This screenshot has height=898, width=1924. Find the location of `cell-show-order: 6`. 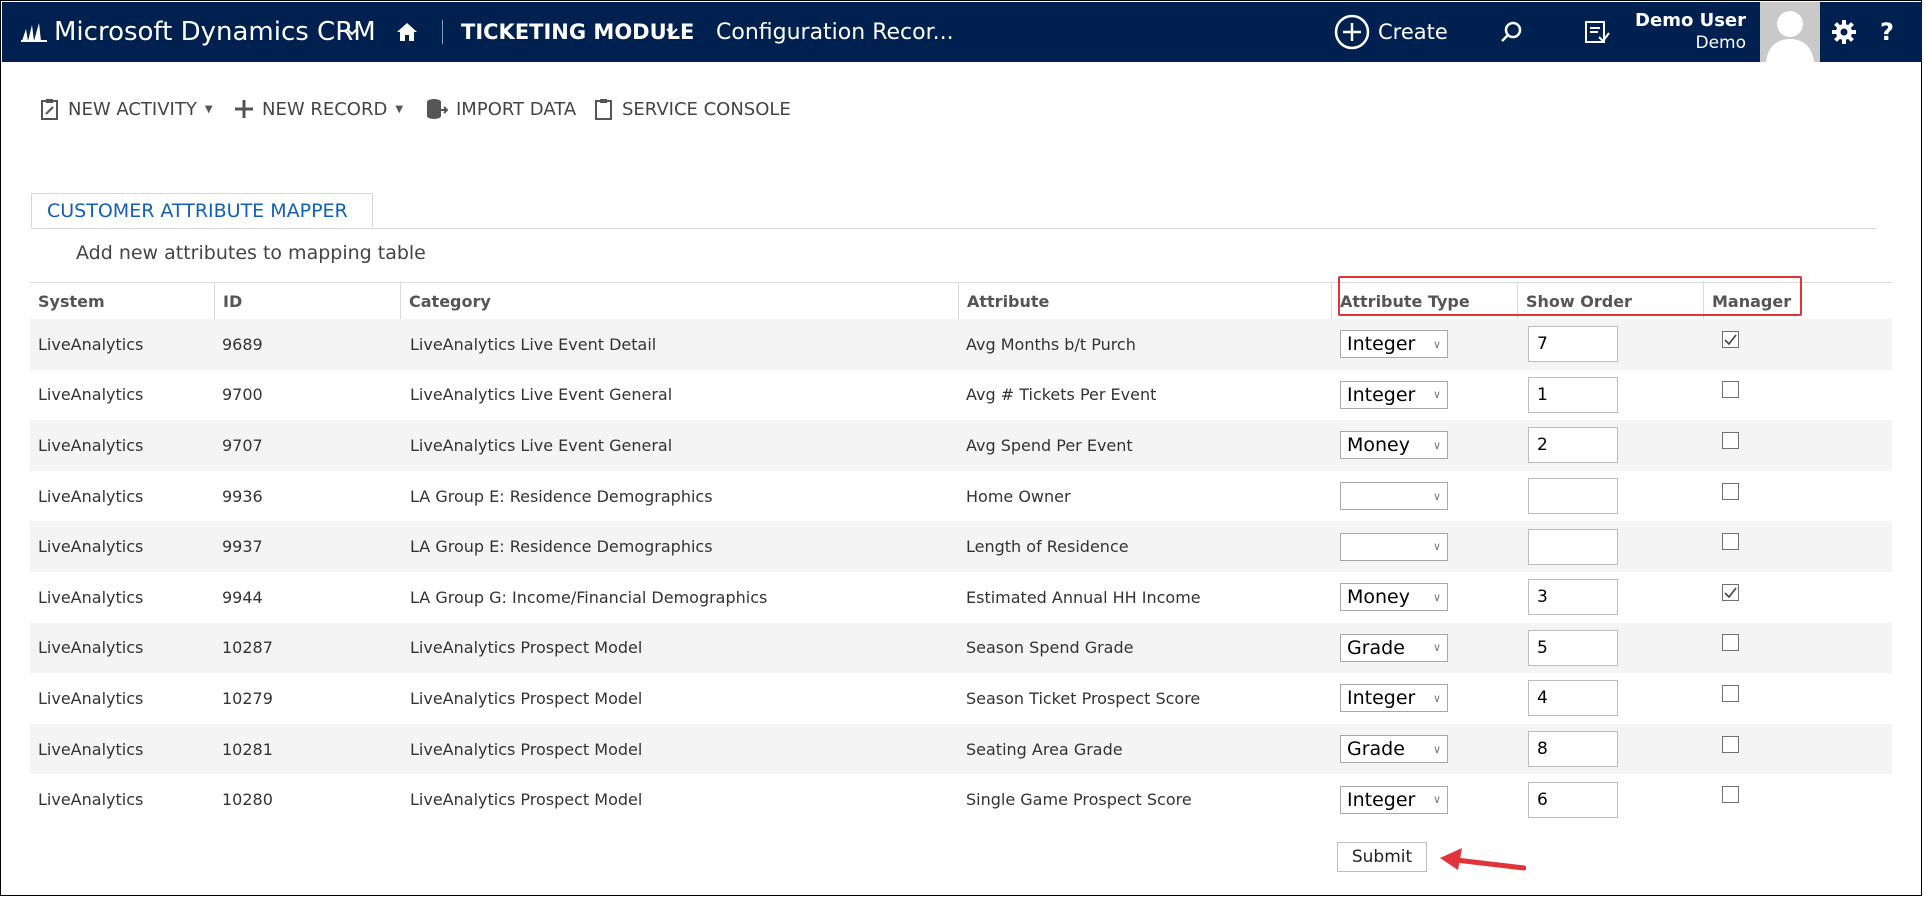

cell-show-order: 6 is located at coordinates (1569, 799).